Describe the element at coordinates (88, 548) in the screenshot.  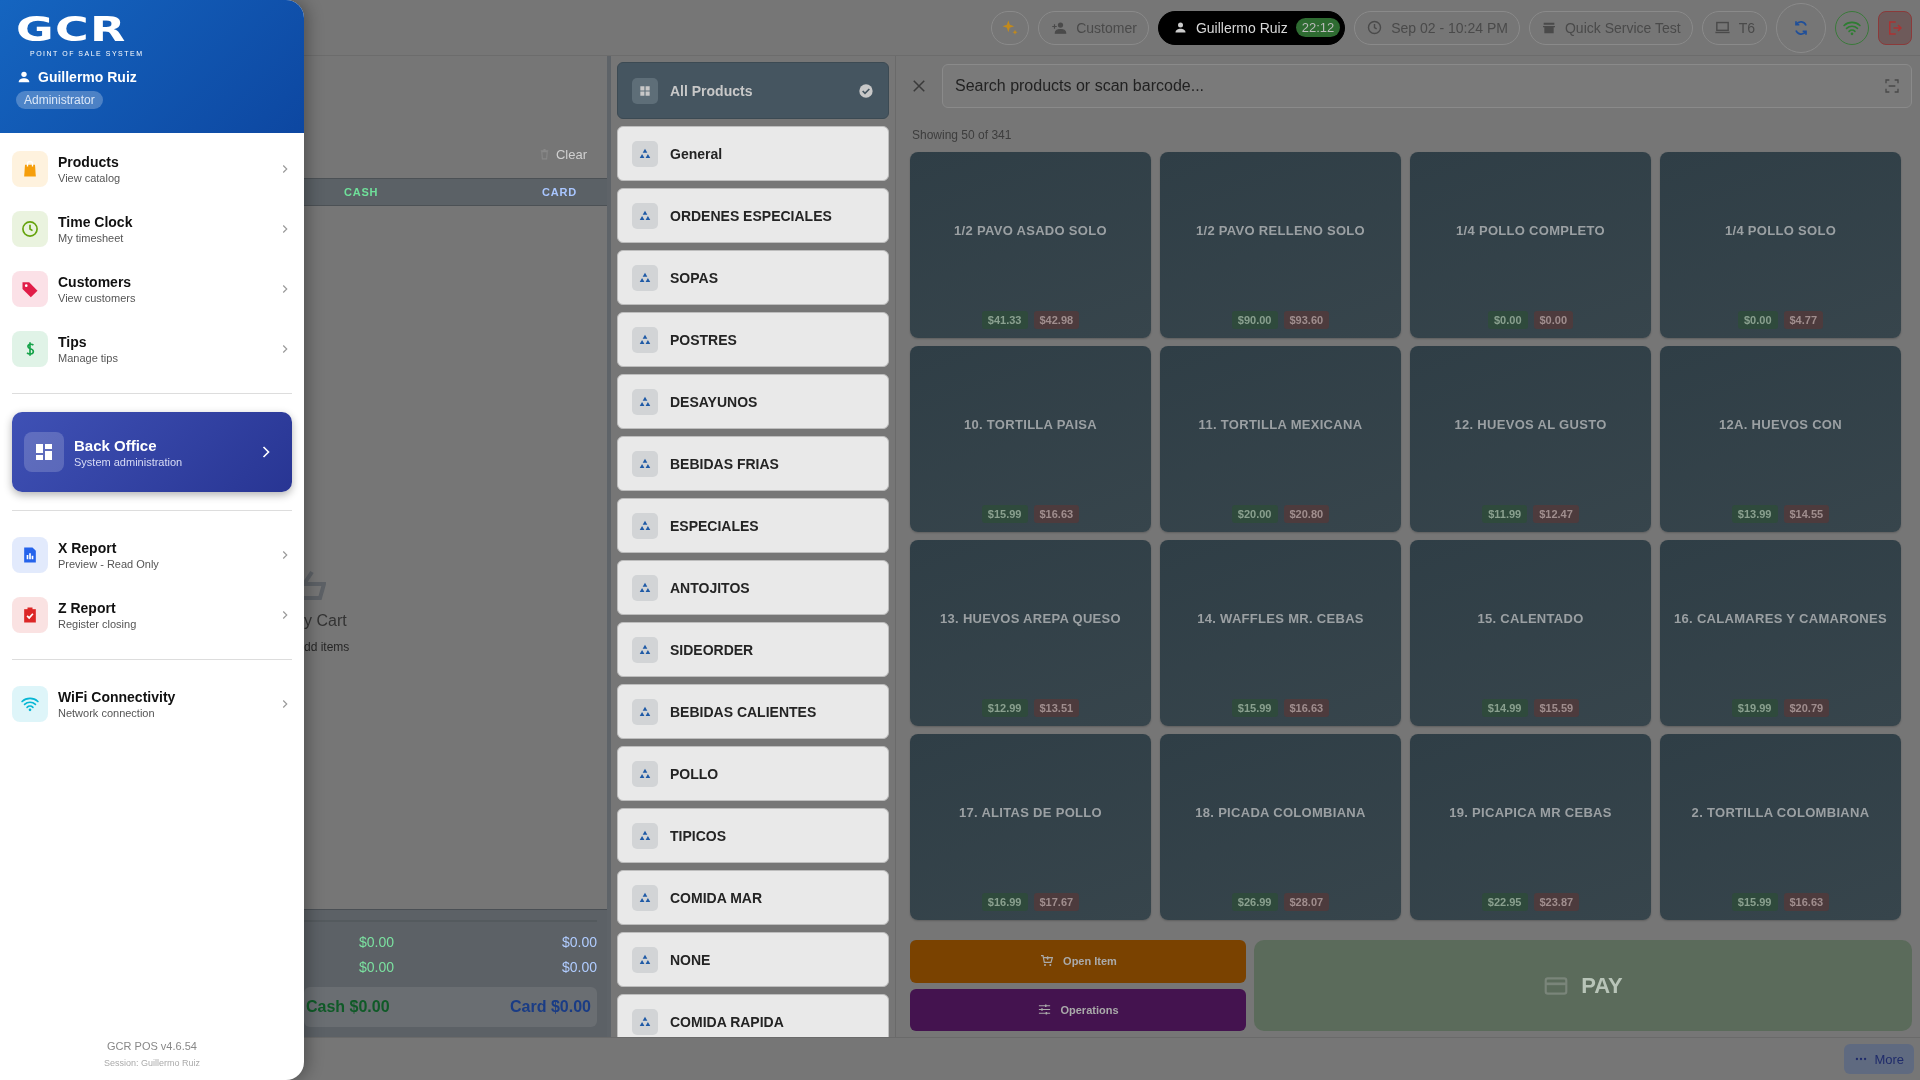
I see `menu-item-title: X Report` at that location.